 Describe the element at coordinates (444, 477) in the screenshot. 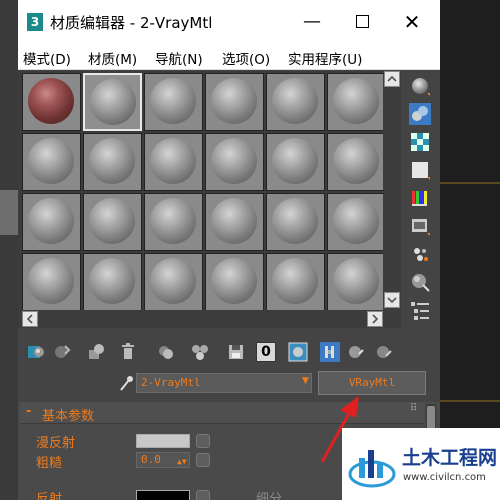

I see `watermark-url: www.civilcn.com` at that location.